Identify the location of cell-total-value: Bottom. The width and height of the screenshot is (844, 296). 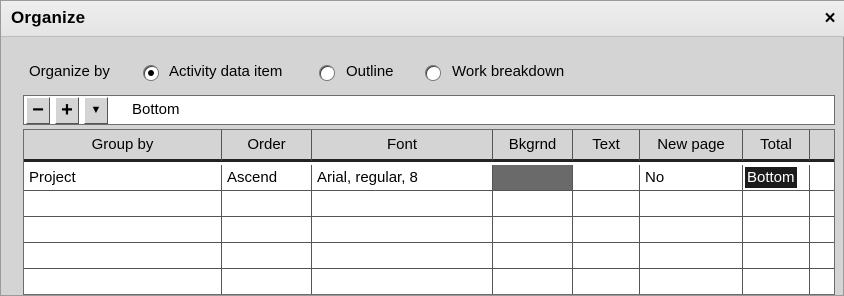
(771, 177).